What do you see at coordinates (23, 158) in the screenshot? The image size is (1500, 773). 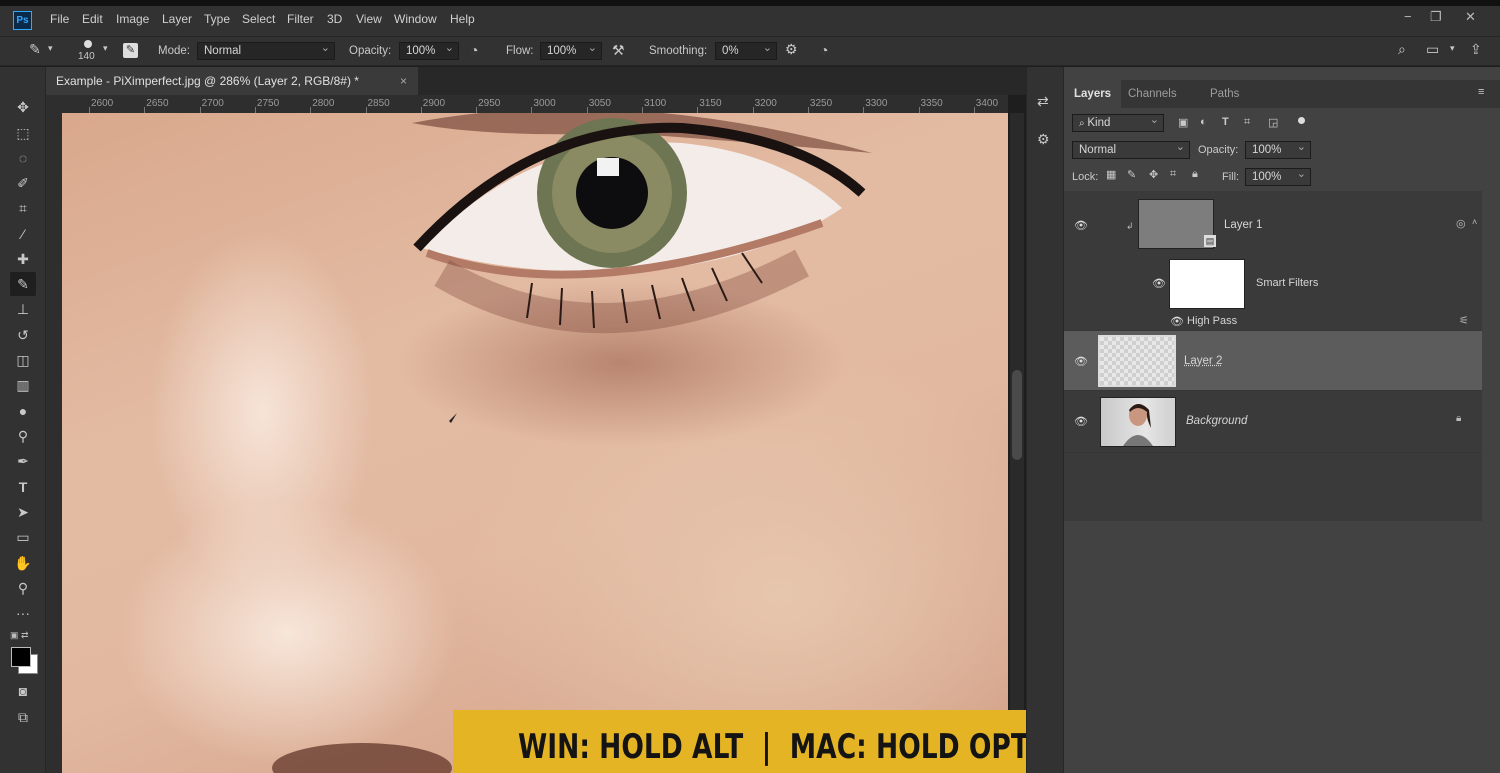 I see `lasso-tool-icon: ◌` at bounding box center [23, 158].